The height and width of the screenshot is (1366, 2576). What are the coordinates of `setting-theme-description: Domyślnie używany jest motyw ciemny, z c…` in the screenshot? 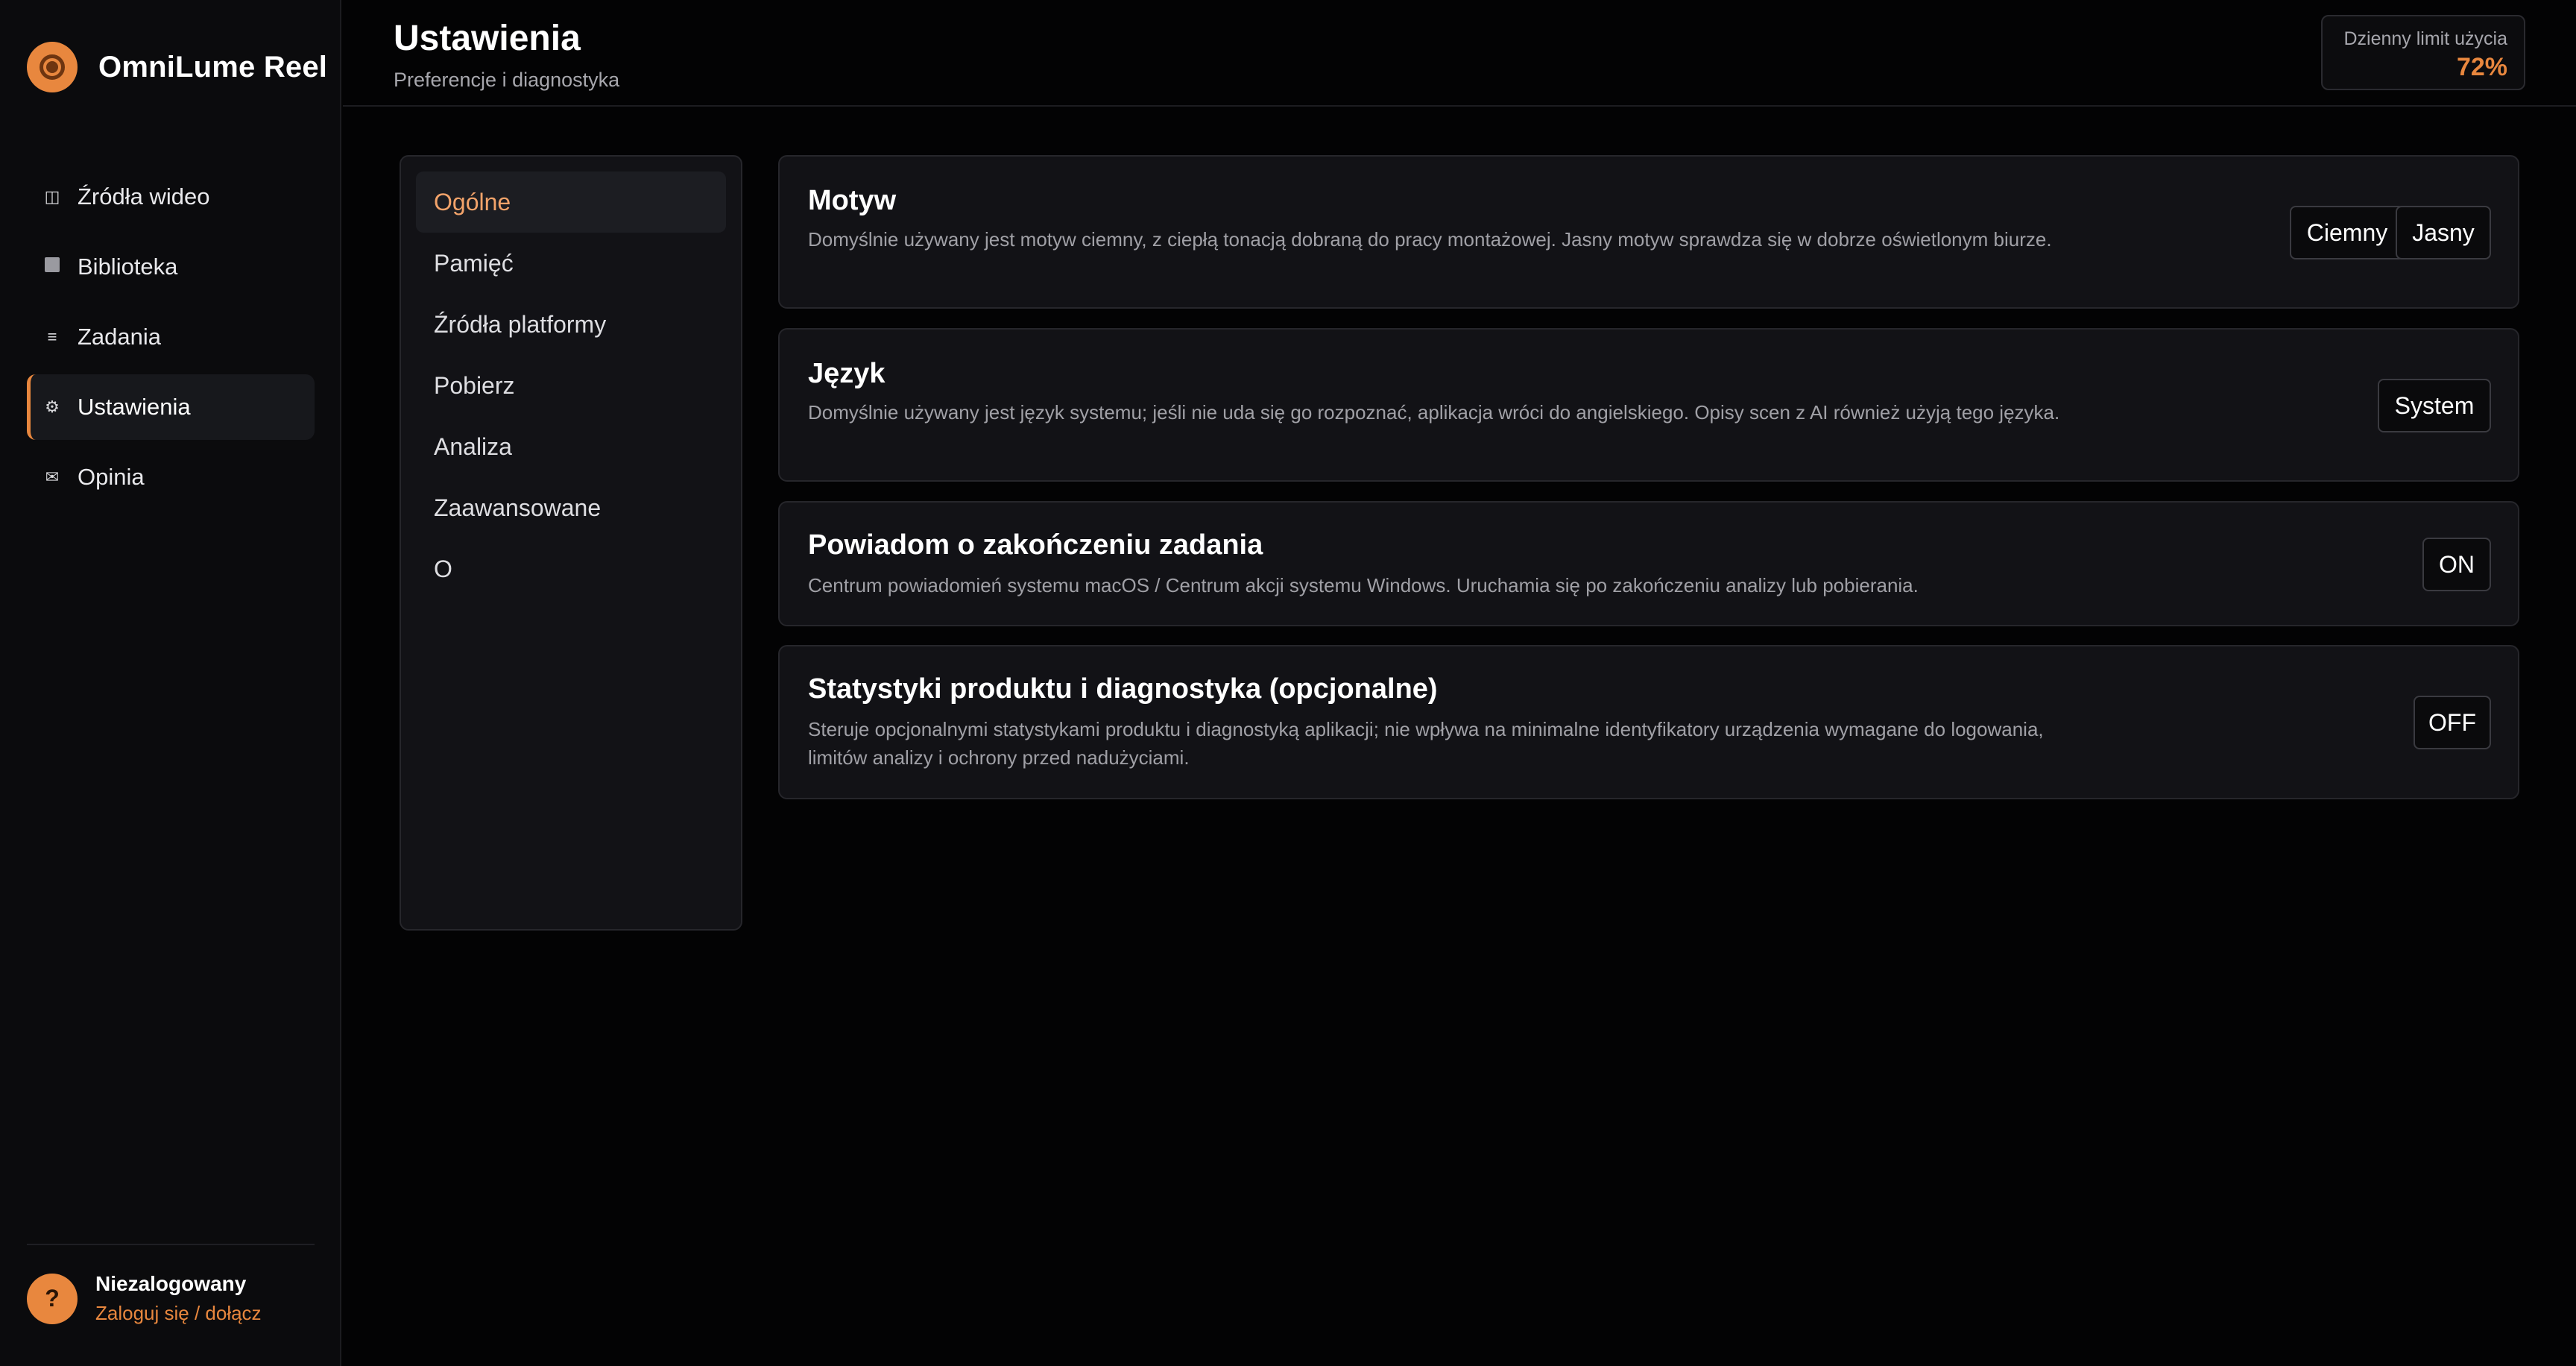 It's located at (1430, 239).